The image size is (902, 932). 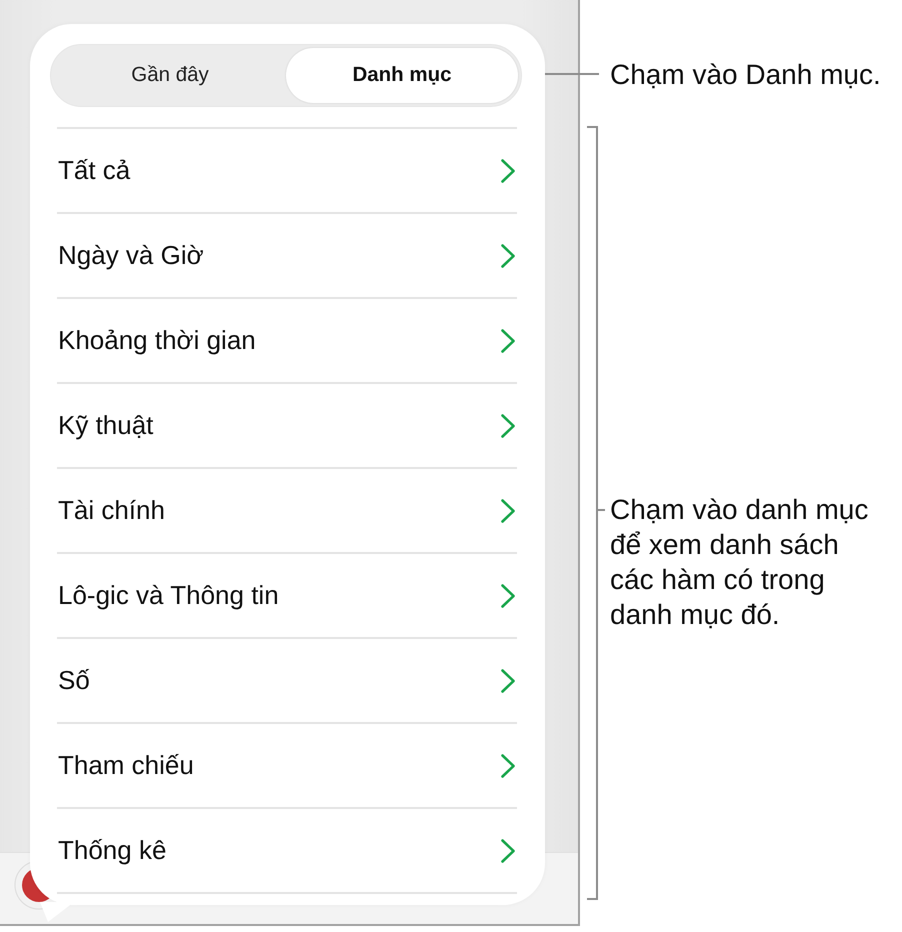 I want to click on category-item: Tất cả, so click(x=94, y=170).